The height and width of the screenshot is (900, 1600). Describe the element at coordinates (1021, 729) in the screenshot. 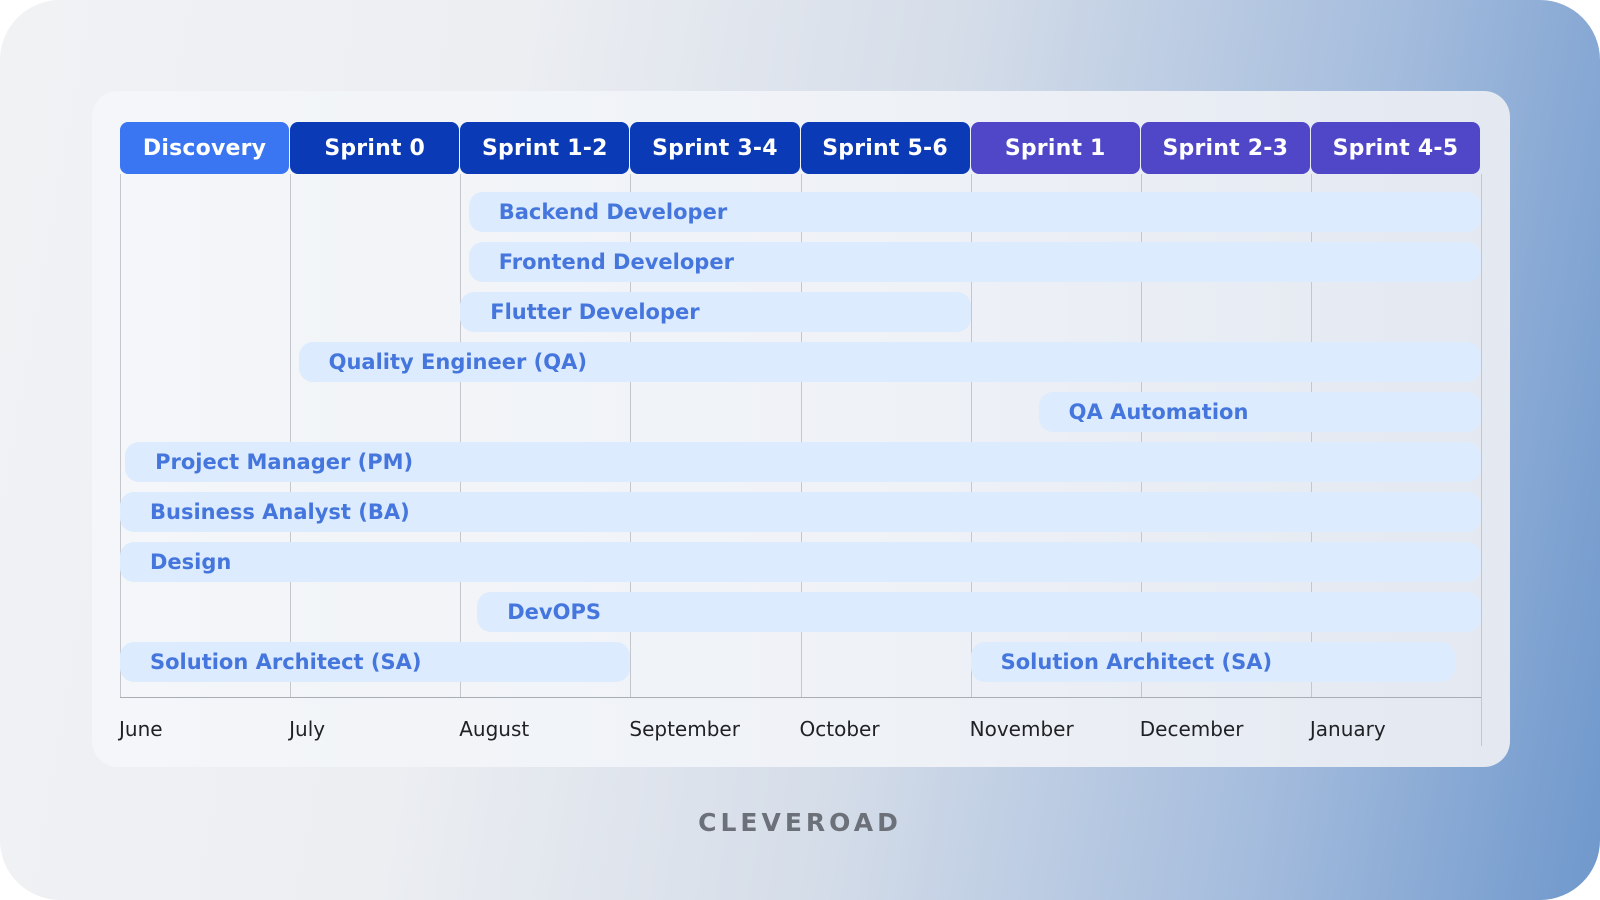

I see `month-label: November` at that location.